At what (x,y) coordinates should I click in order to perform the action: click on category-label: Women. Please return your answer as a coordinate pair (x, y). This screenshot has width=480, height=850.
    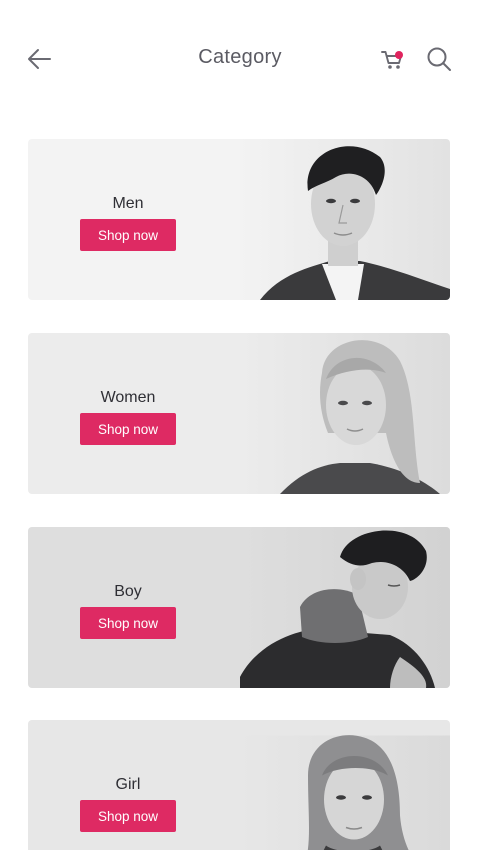
    Looking at the image, I should click on (128, 397).